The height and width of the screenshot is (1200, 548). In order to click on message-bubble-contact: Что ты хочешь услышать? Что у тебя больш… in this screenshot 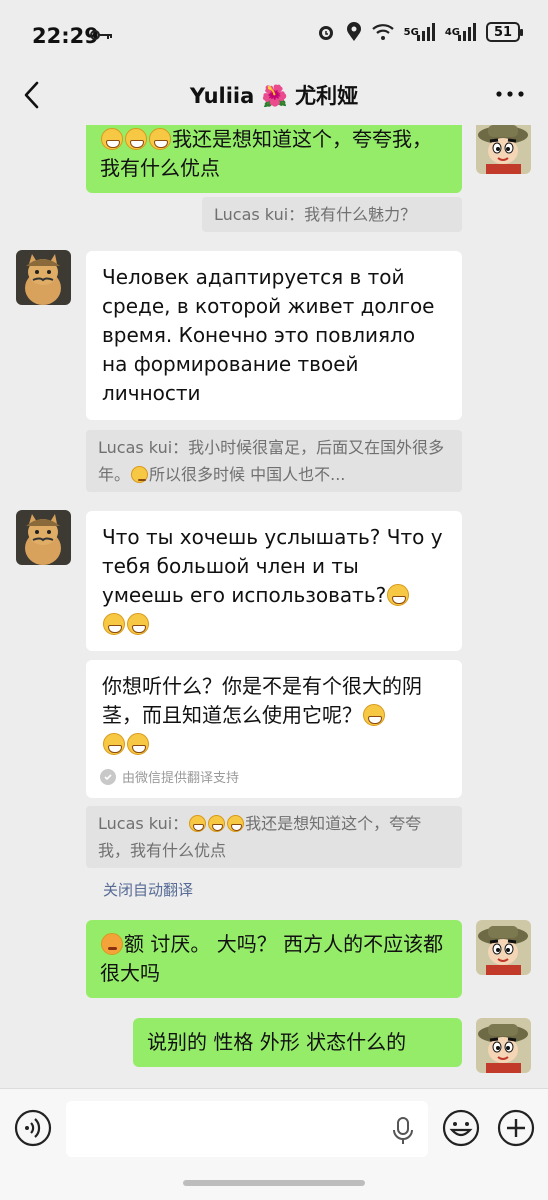, I will do `click(274, 581)`.